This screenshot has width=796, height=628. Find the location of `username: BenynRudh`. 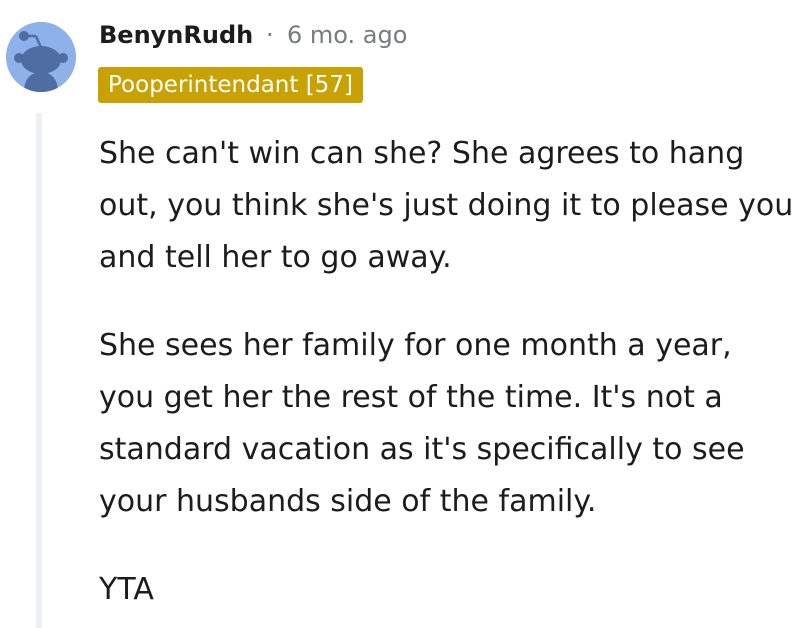

username: BenynRudh is located at coordinates (176, 35).